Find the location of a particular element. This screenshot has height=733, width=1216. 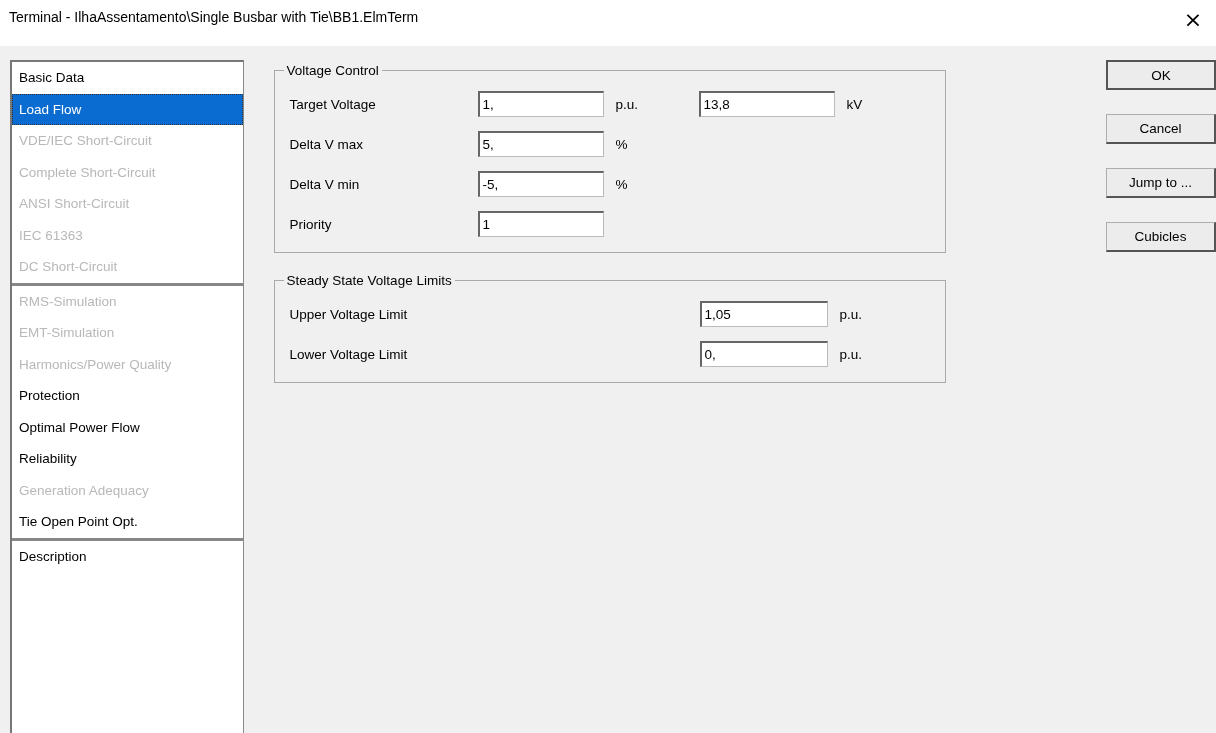

input-field: 5, is located at coordinates (540, 144).